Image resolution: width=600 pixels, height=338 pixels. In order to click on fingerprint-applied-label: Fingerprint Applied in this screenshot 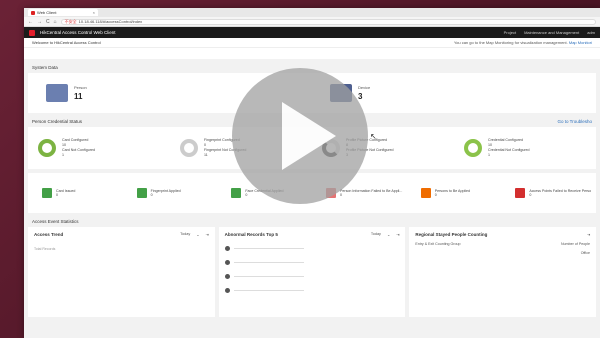, I will do `click(165, 191)`.